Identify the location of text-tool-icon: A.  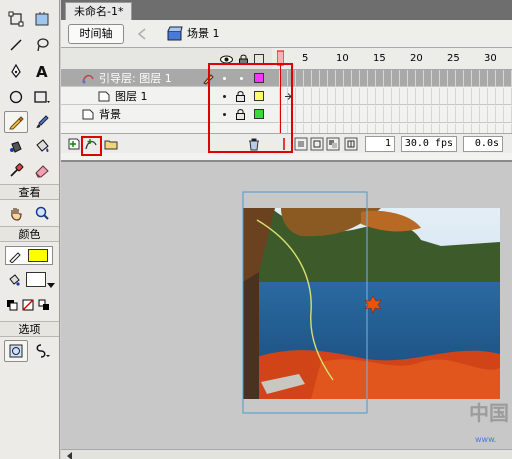
(42, 71).